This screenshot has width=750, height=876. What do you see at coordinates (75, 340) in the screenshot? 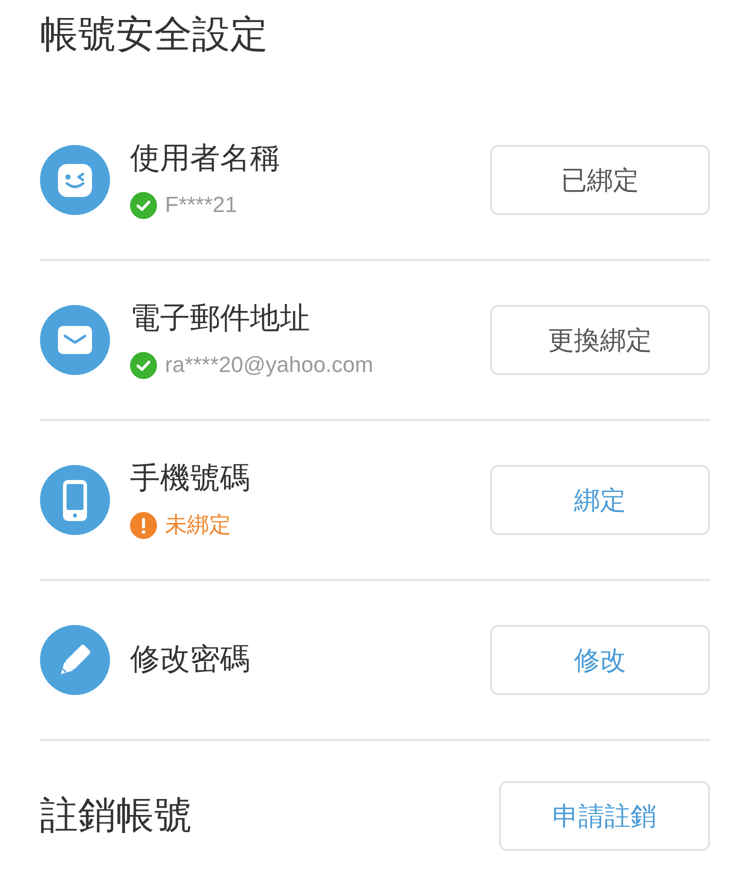
I see `envelope-icon` at bounding box center [75, 340].